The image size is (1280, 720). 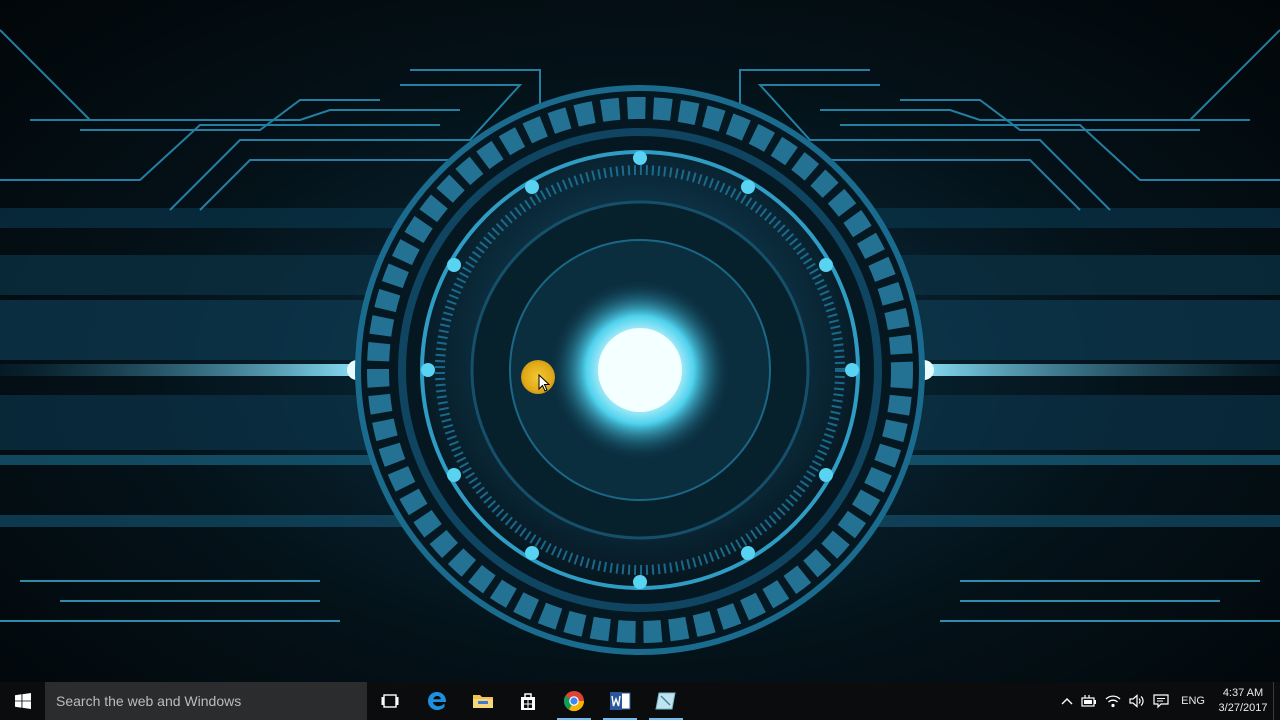 I want to click on folder-icon, so click(x=483, y=701).